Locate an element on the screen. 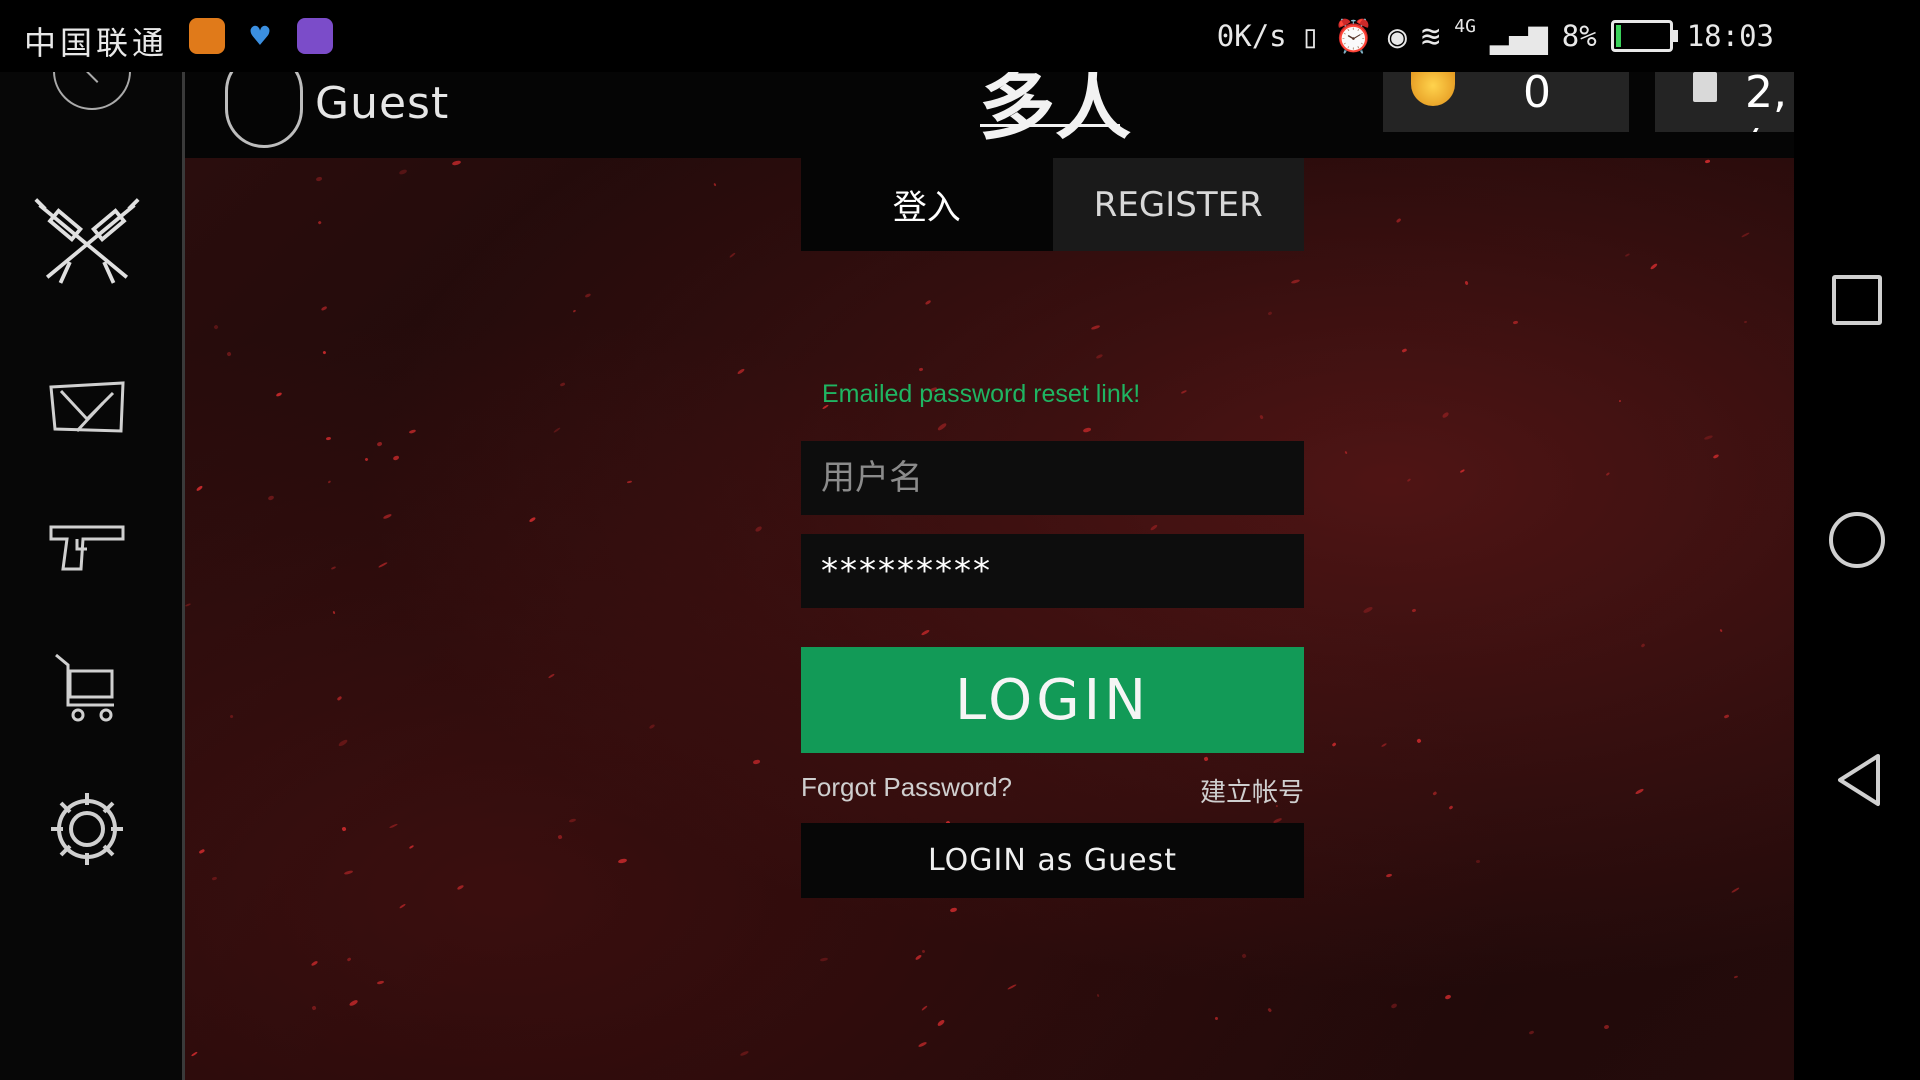 Image resolution: width=1920 pixels, height=1080 pixels. player-name: Guest is located at coordinates (382, 103).